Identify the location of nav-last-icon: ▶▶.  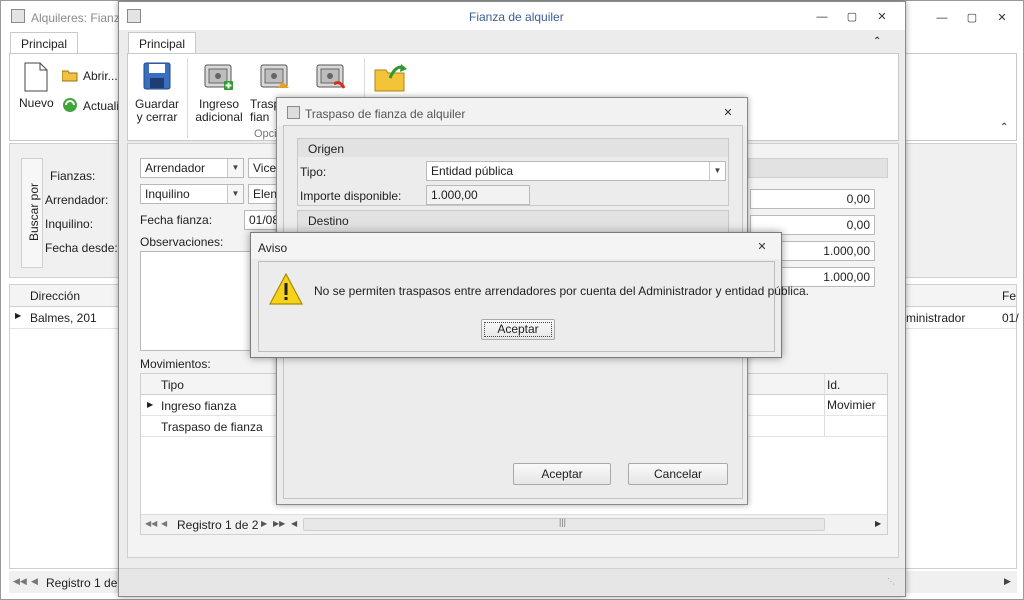
(279, 523).